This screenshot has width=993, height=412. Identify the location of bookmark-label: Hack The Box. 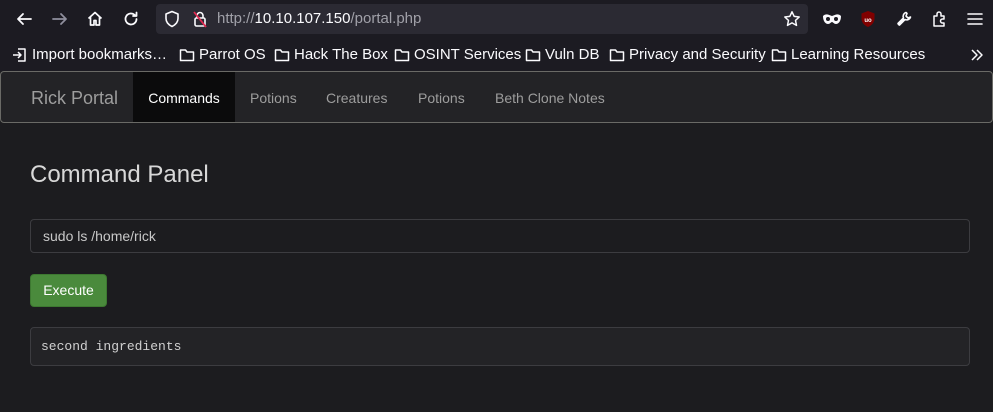
(341, 54).